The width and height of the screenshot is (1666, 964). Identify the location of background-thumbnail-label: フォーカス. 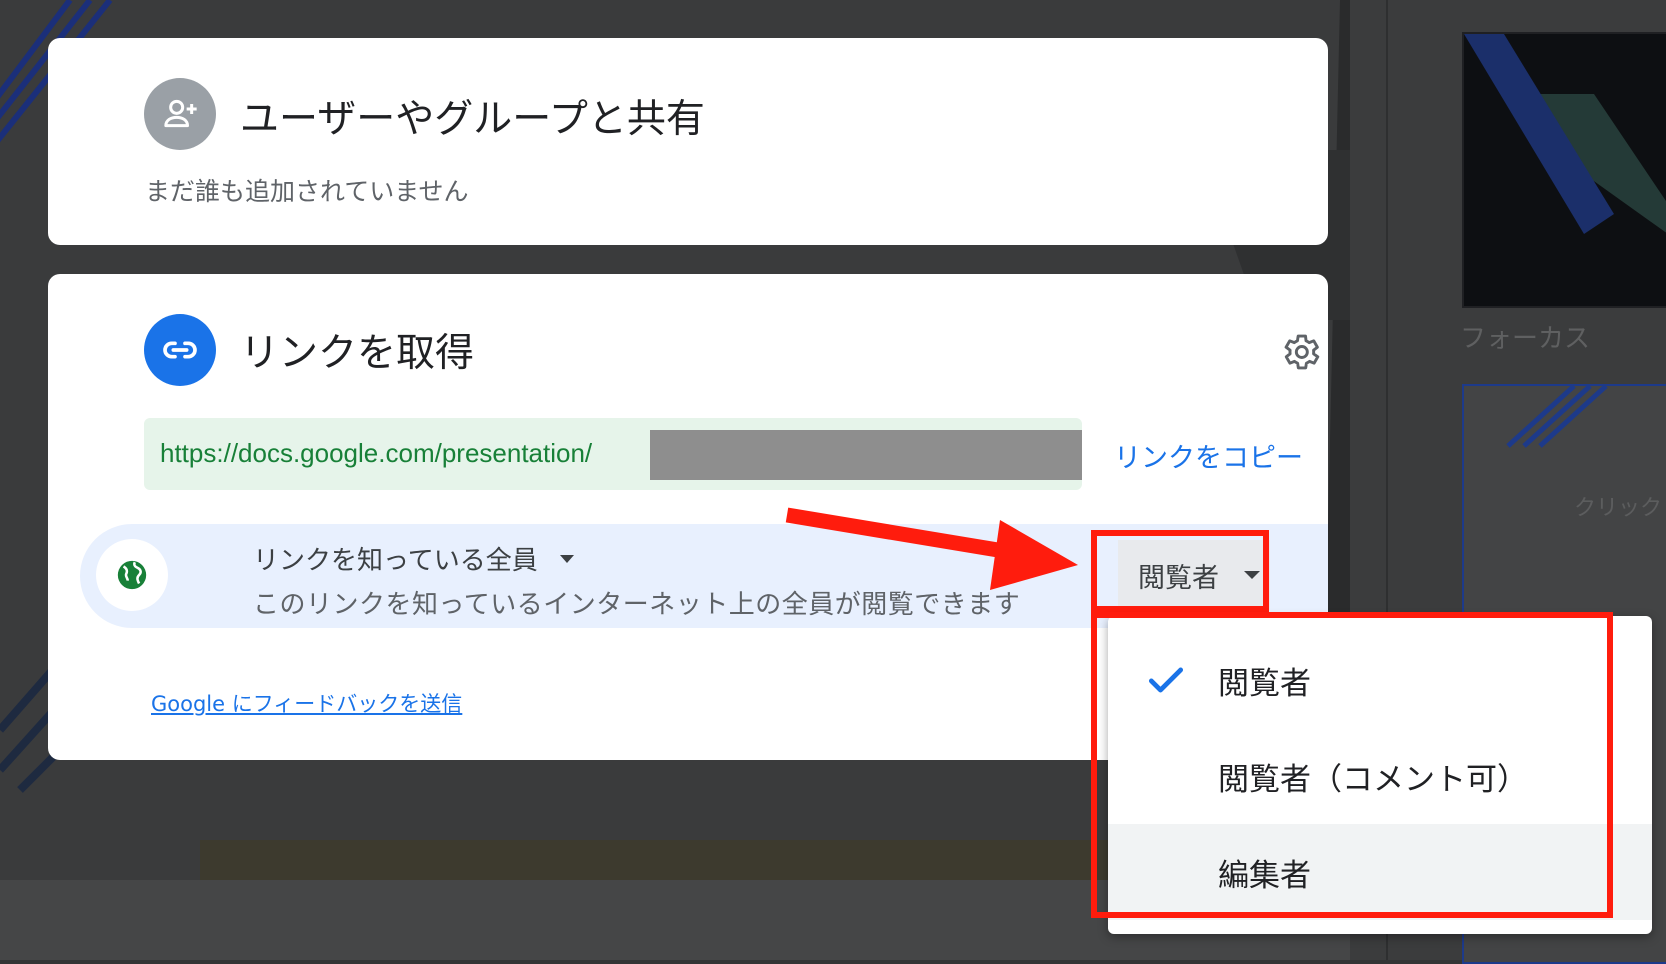
(1525, 339).